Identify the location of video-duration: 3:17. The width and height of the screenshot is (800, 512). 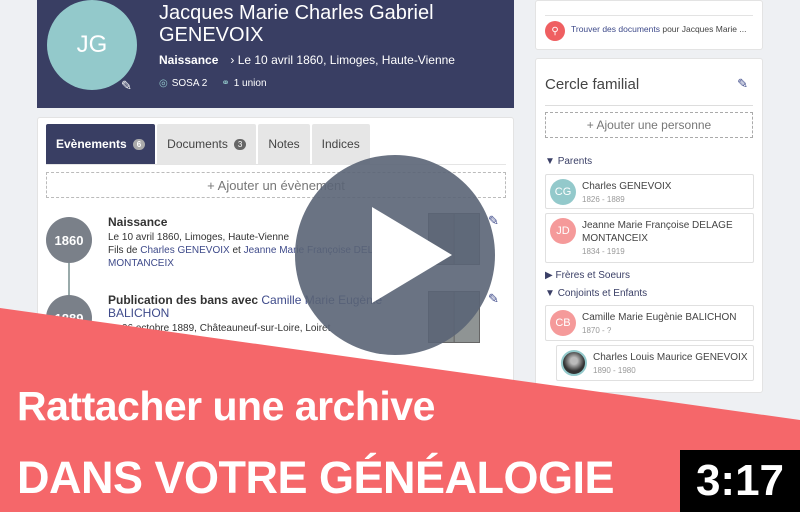
(740, 481).